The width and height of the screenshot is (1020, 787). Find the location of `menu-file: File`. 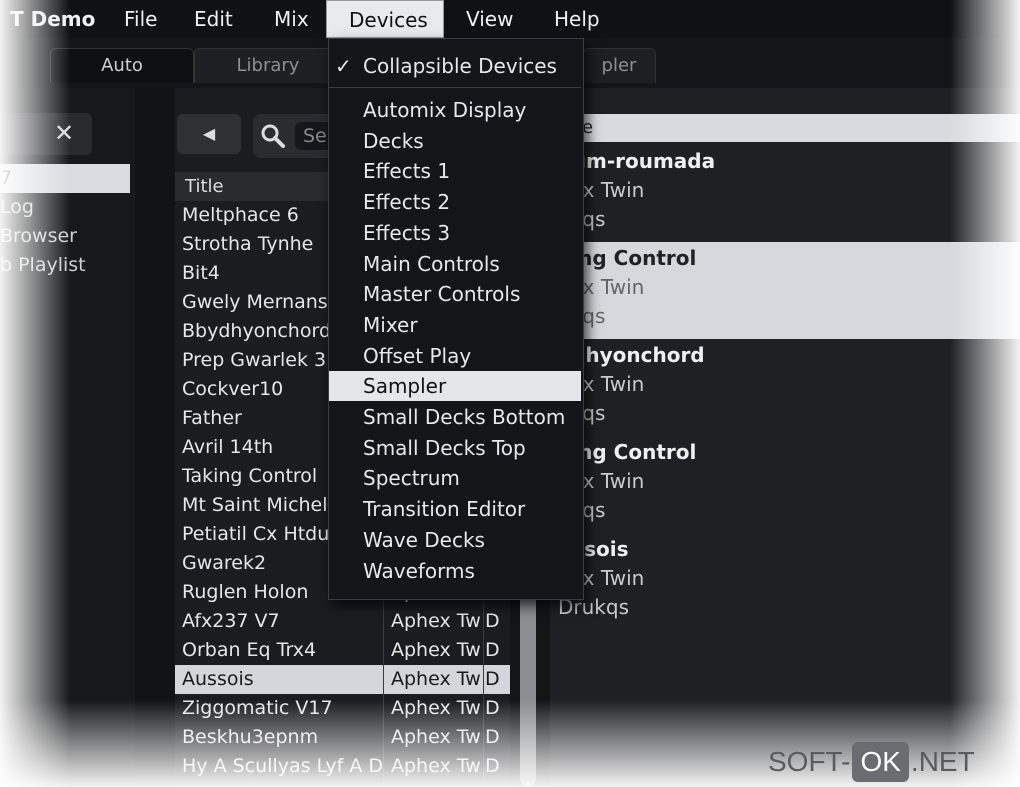

menu-file: File is located at coordinates (140, 19).